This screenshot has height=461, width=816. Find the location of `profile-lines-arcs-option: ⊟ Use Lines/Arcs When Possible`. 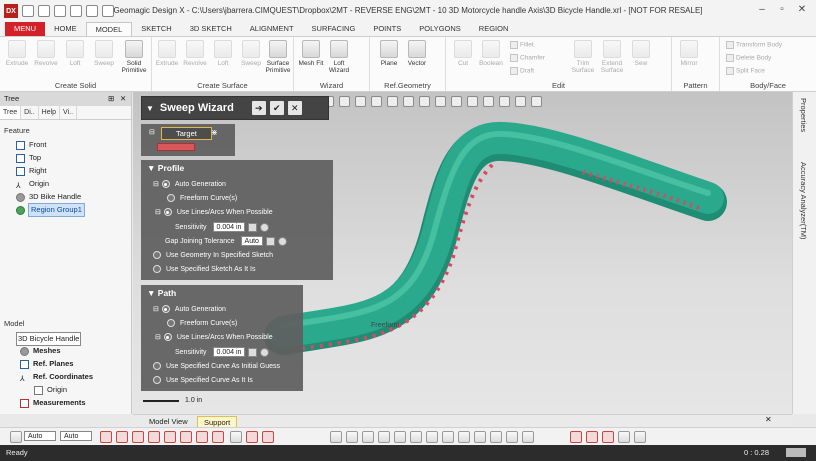

profile-lines-arcs-option: ⊟ Use Lines/Arcs When Possible is located at coordinates (214, 212).